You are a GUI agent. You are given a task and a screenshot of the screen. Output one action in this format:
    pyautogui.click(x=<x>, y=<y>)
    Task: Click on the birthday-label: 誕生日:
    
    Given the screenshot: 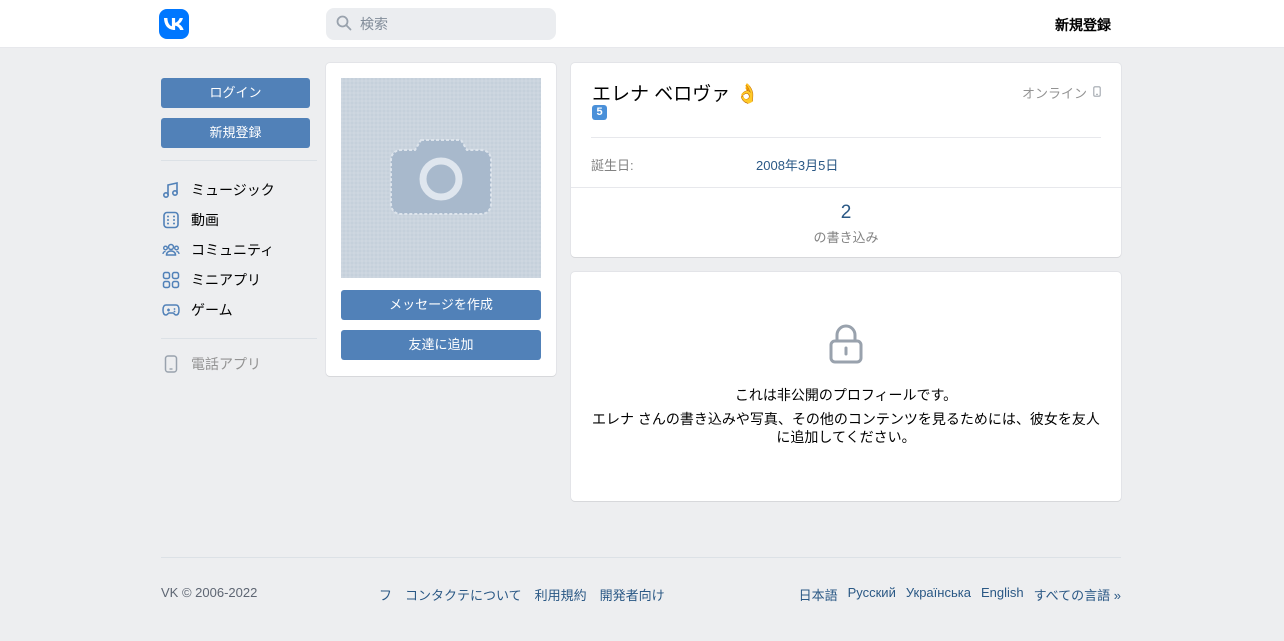 What is the action you would take?
    pyautogui.click(x=612, y=165)
    